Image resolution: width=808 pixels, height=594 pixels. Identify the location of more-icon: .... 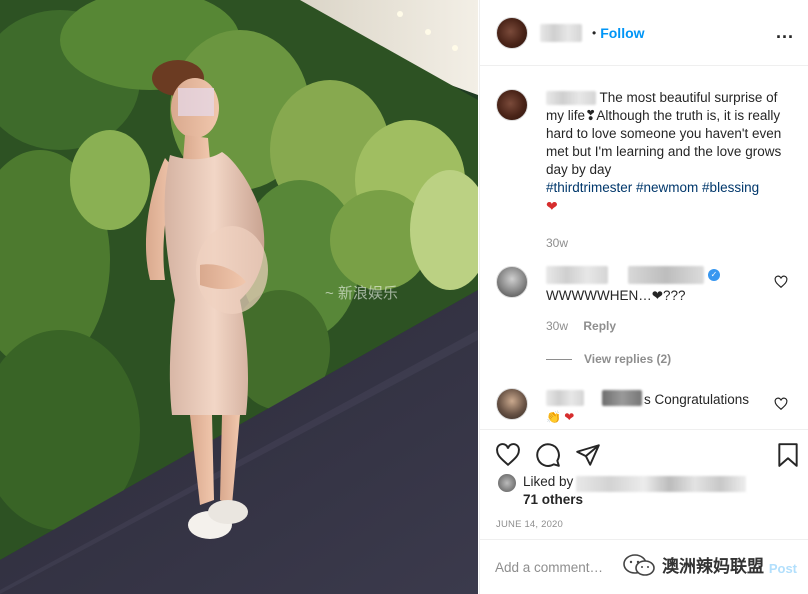
(785, 32).